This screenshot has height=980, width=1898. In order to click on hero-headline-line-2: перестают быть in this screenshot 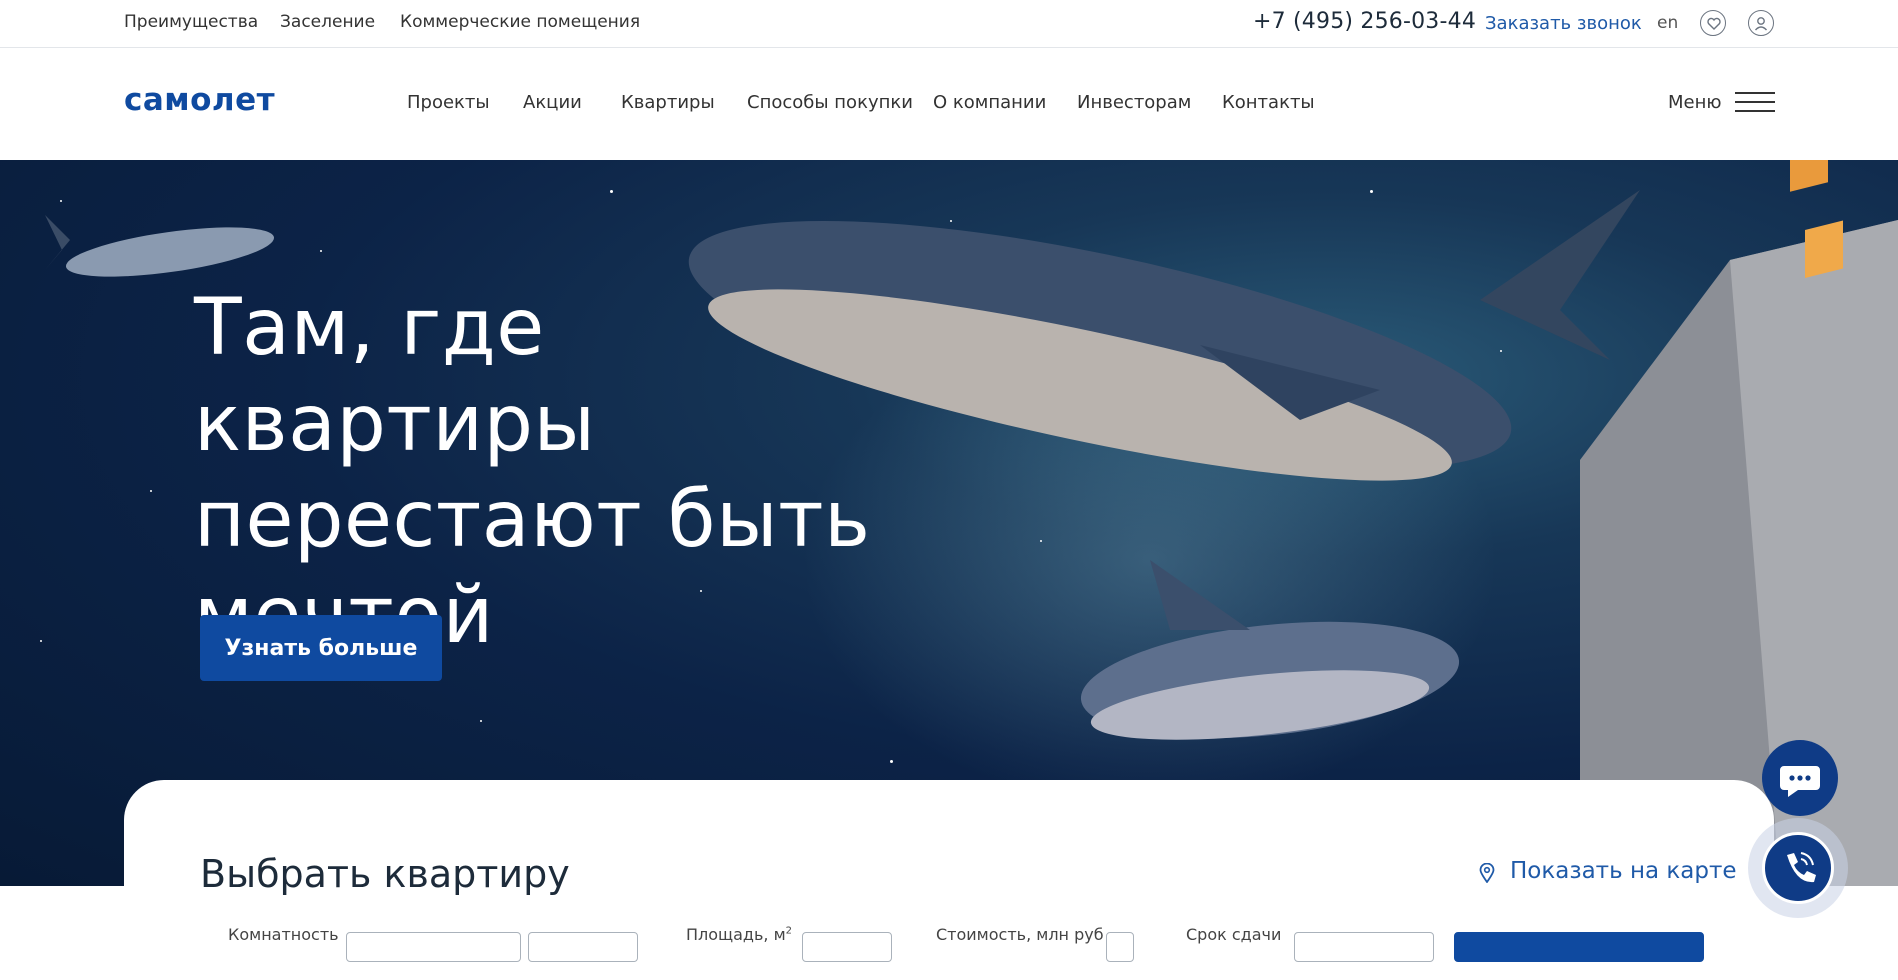, I will do `click(532, 520)`.